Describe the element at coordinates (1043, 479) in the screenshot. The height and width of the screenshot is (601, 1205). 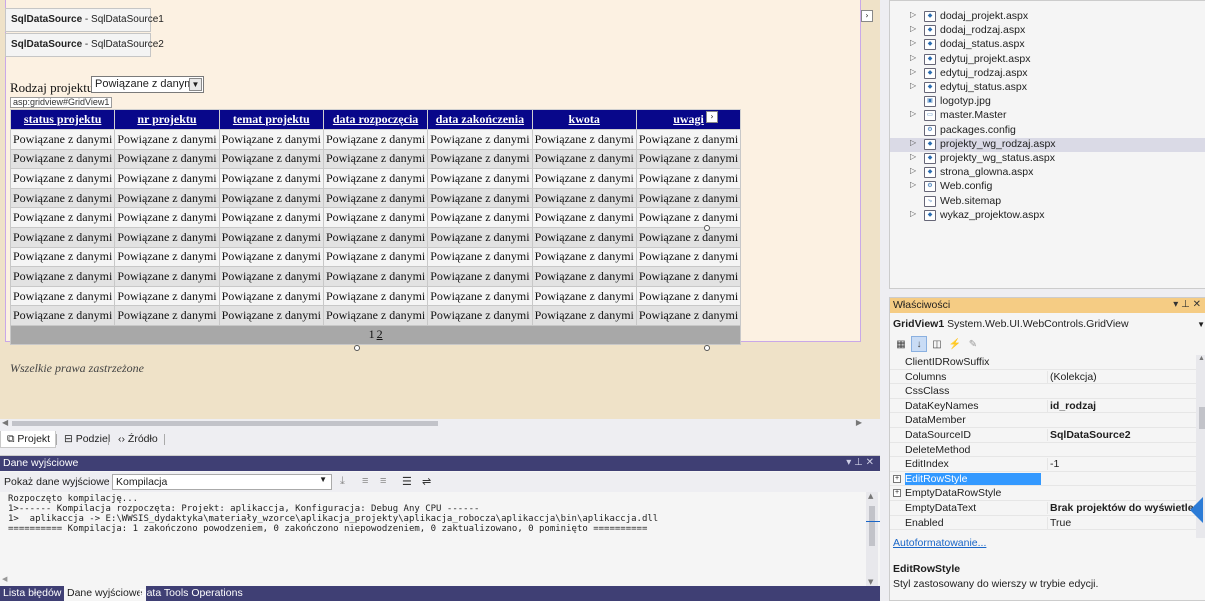
I see `property-row: + EditRowStyle` at that location.